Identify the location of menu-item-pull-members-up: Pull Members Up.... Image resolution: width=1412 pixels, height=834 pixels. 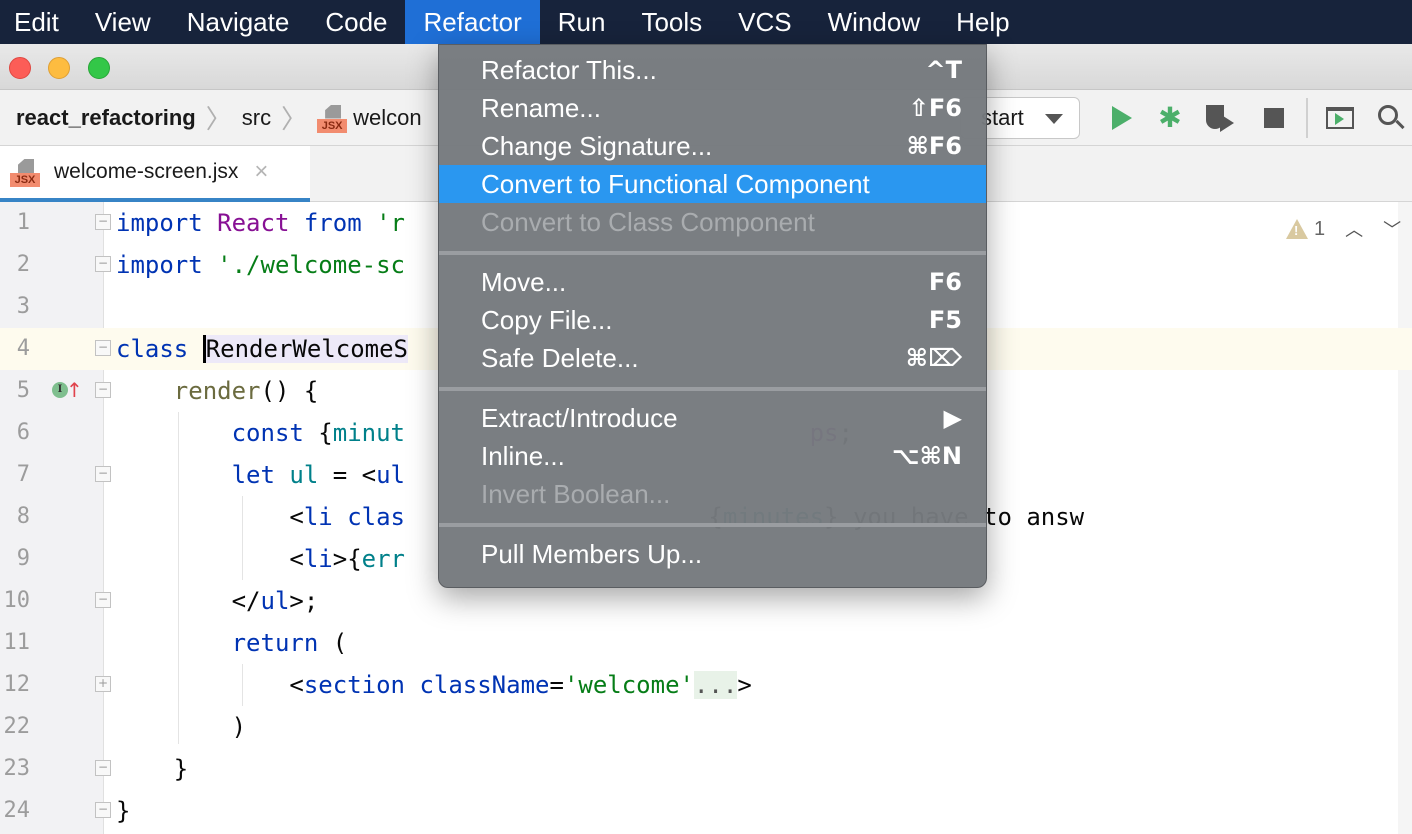
(712, 554).